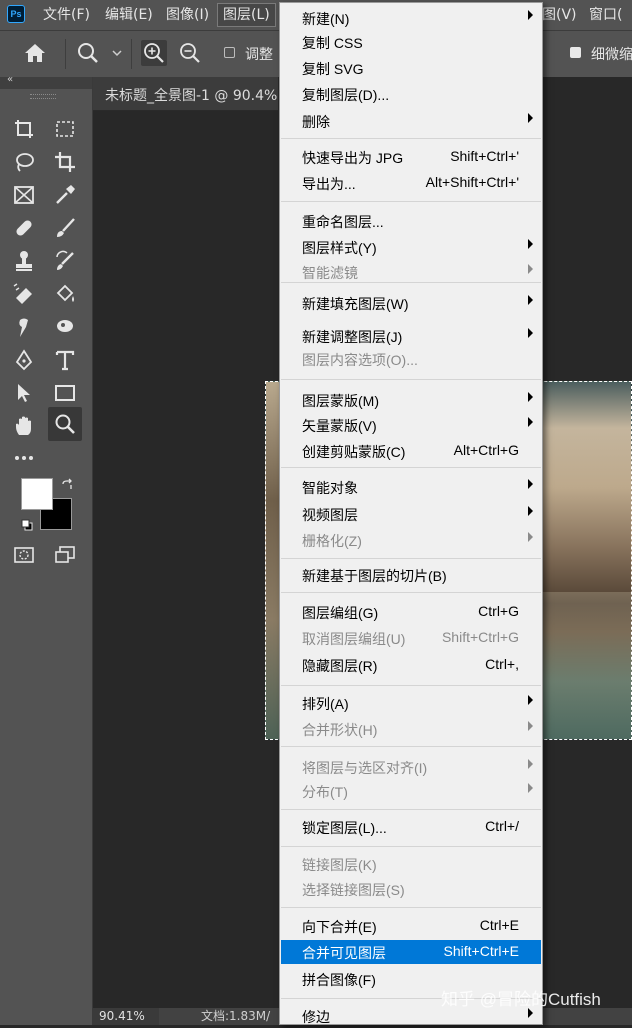 The image size is (632, 1028). What do you see at coordinates (411, 157) in the screenshot?
I see `menu-item-quick-export-jpg: 快速导出为 JPG Shift+Ctrl+'` at bounding box center [411, 157].